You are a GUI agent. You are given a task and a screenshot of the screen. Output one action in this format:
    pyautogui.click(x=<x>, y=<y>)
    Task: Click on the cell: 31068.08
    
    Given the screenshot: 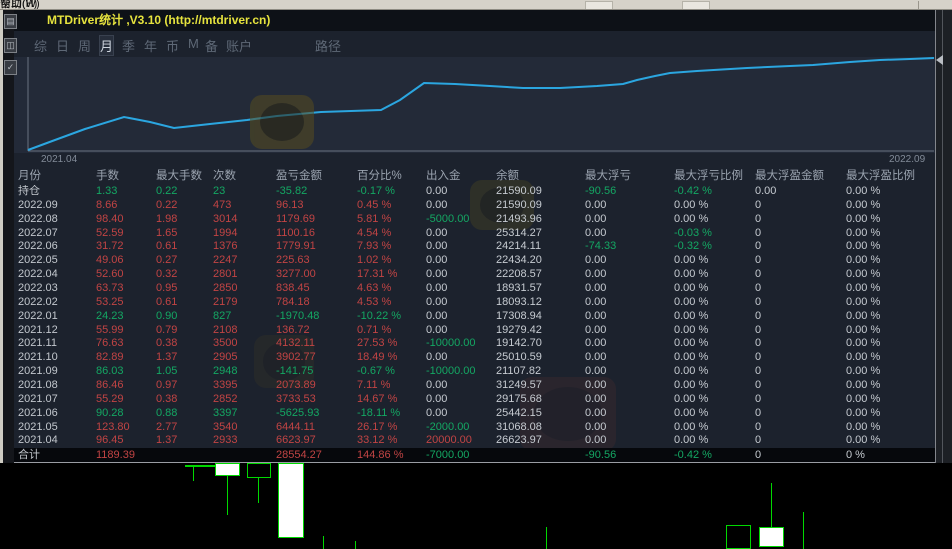 What is the action you would take?
    pyautogui.click(x=519, y=426)
    